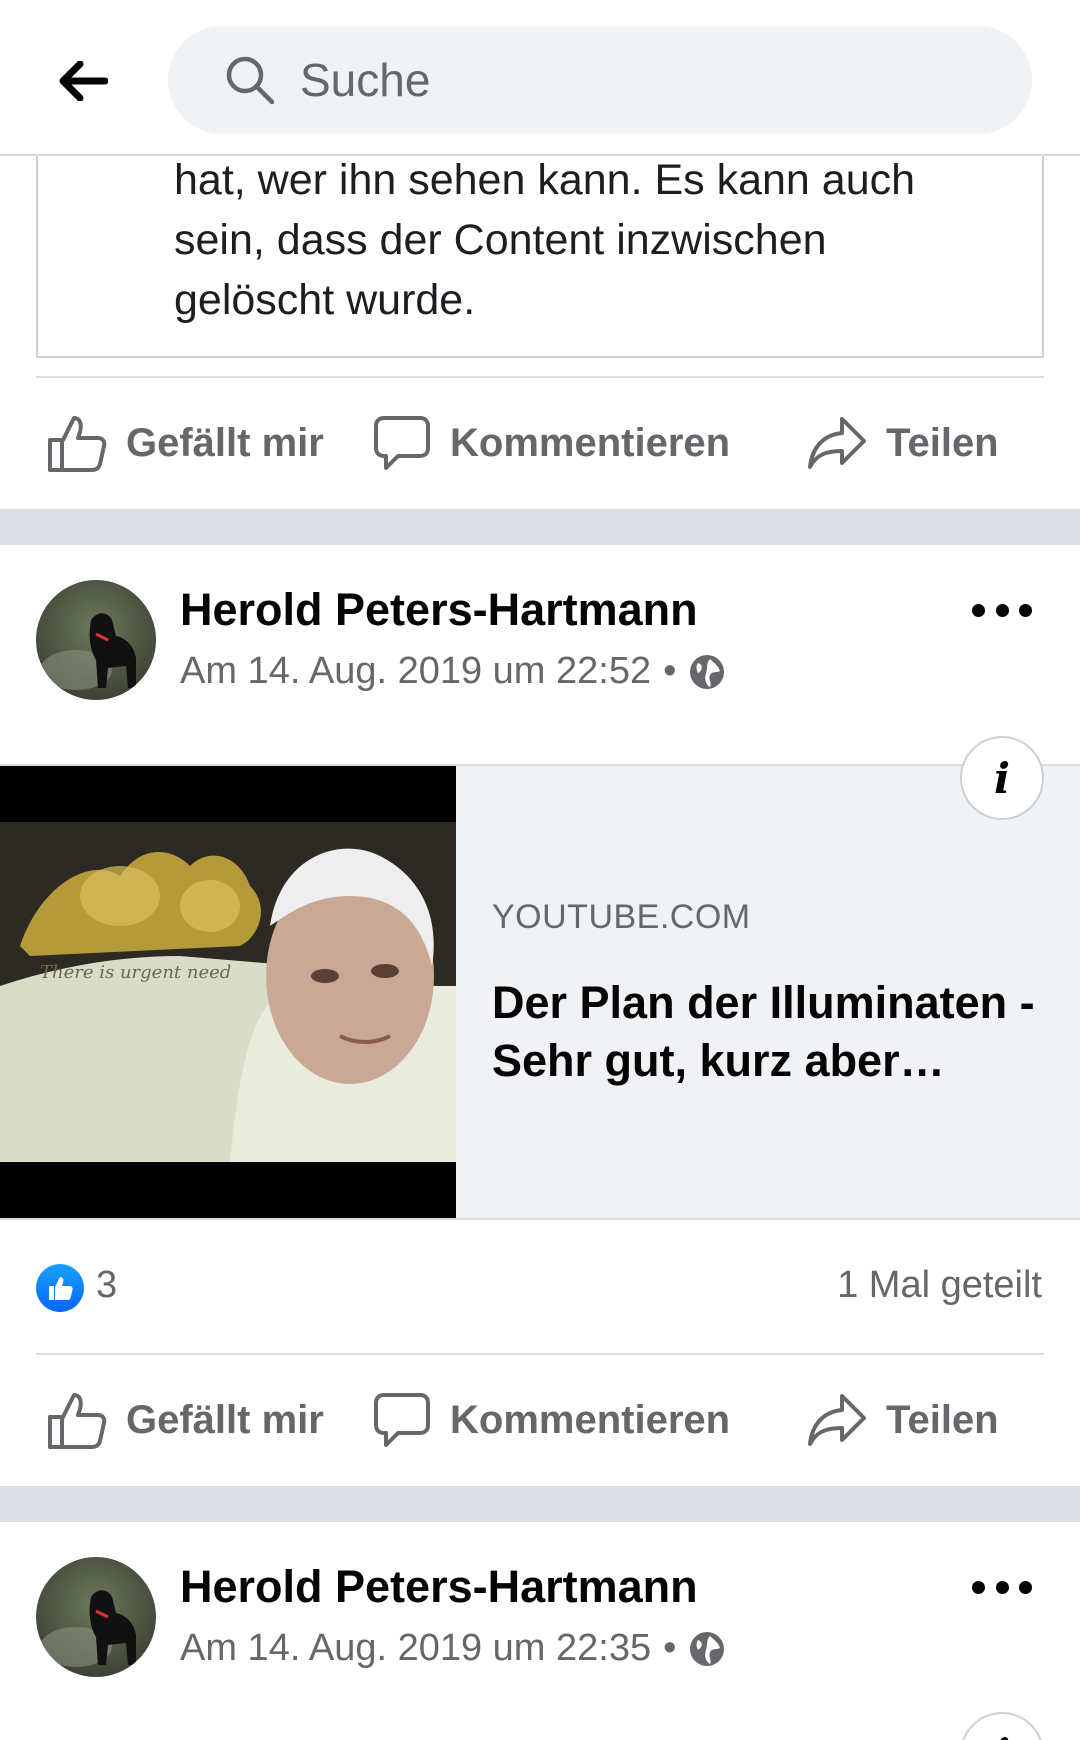 Image resolution: width=1080 pixels, height=1740 pixels. What do you see at coordinates (250, 80) in the screenshot?
I see `search-icon` at bounding box center [250, 80].